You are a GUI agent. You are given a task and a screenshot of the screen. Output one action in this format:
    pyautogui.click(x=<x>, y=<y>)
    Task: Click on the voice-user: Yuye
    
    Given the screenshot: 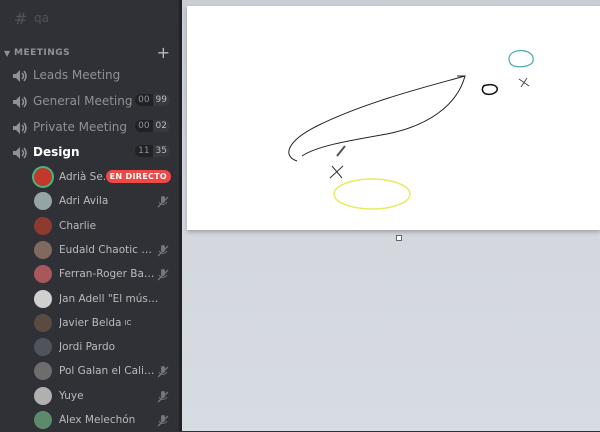 What is the action you would take?
    pyautogui.click(x=104, y=396)
    